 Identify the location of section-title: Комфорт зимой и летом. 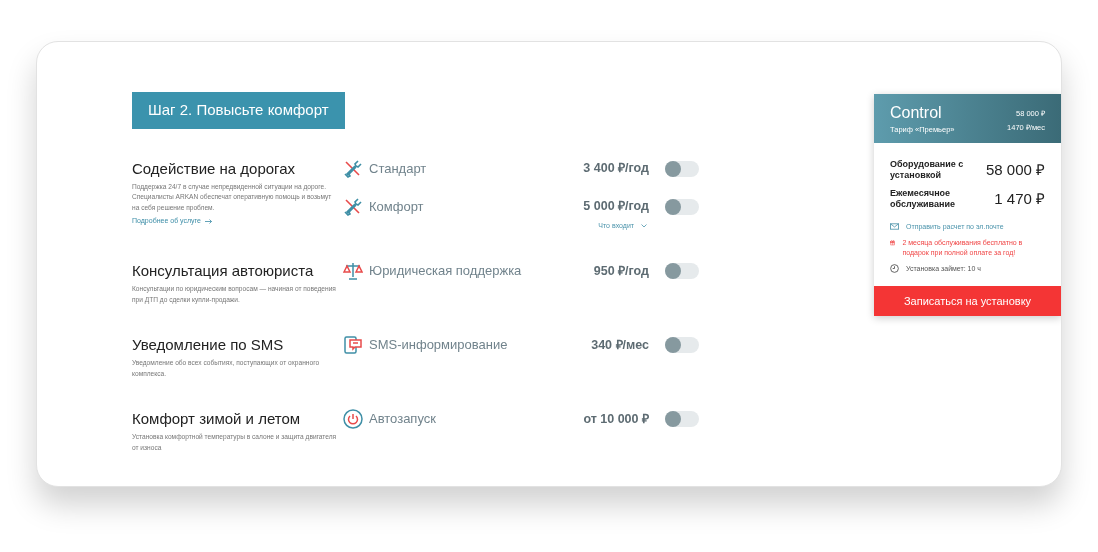
(217, 419).